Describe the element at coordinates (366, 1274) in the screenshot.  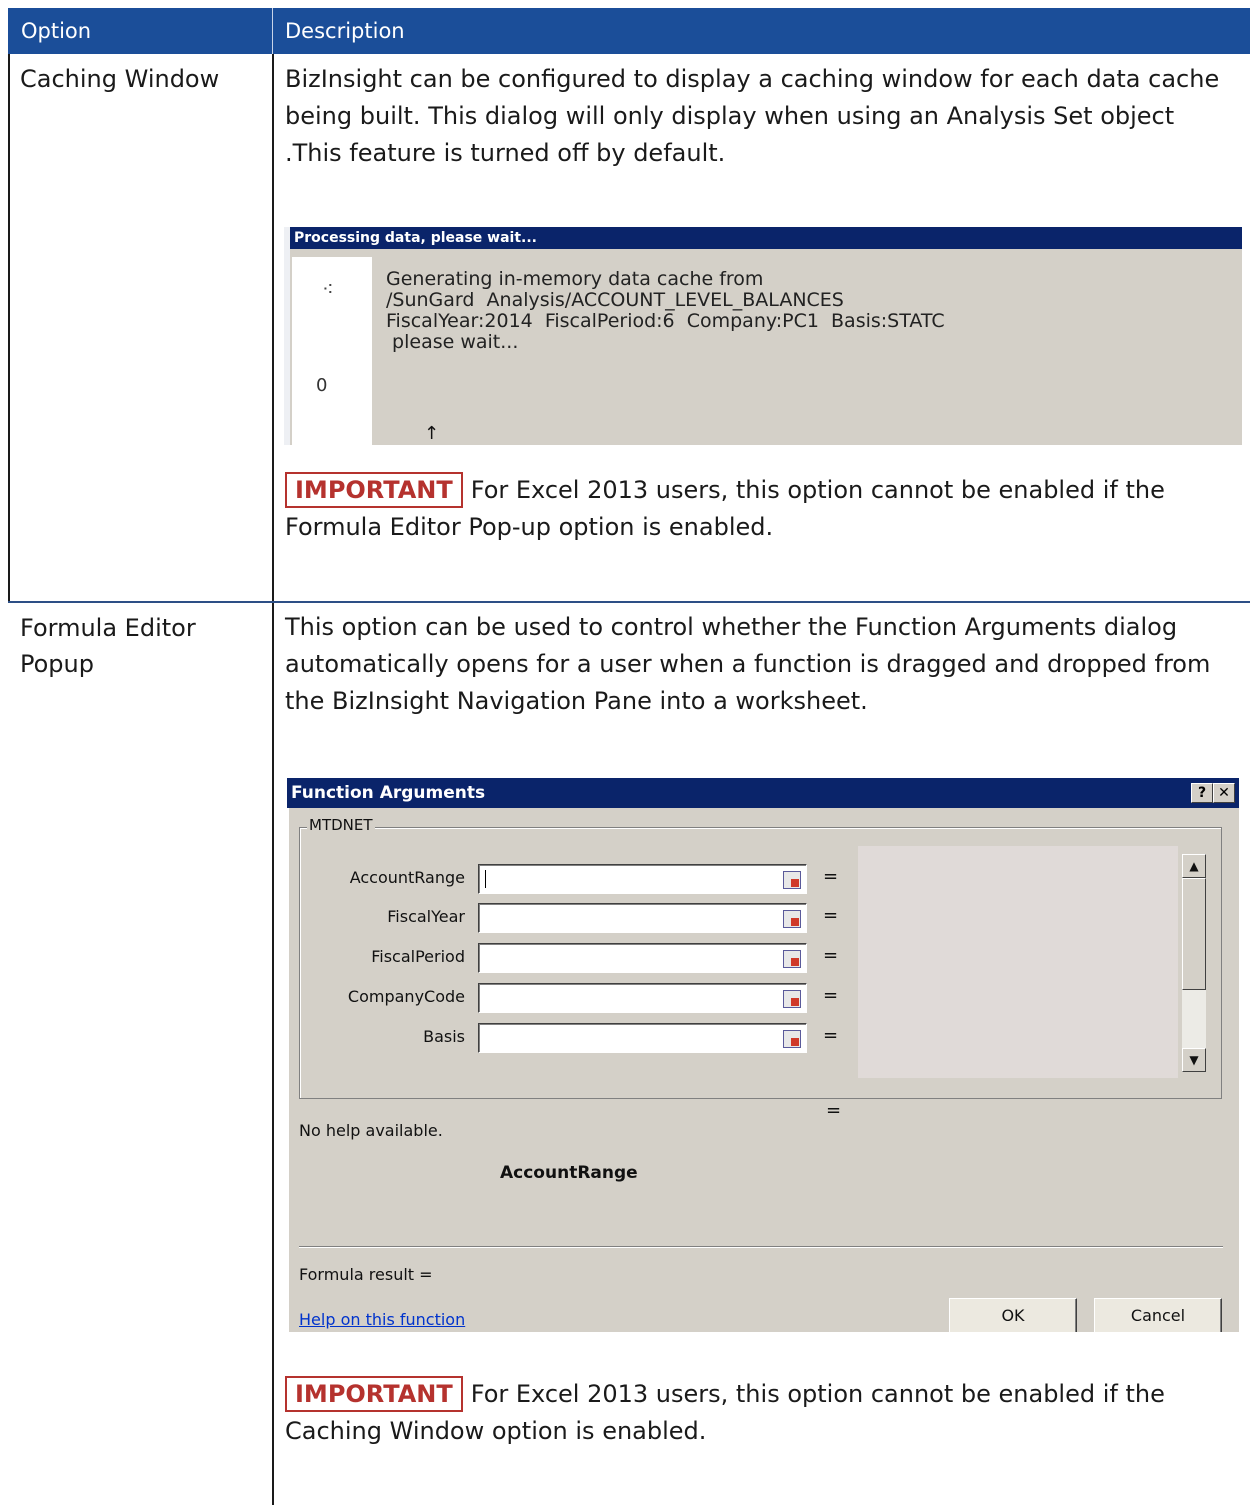
I see `formula-result-label: Formula result =` at that location.